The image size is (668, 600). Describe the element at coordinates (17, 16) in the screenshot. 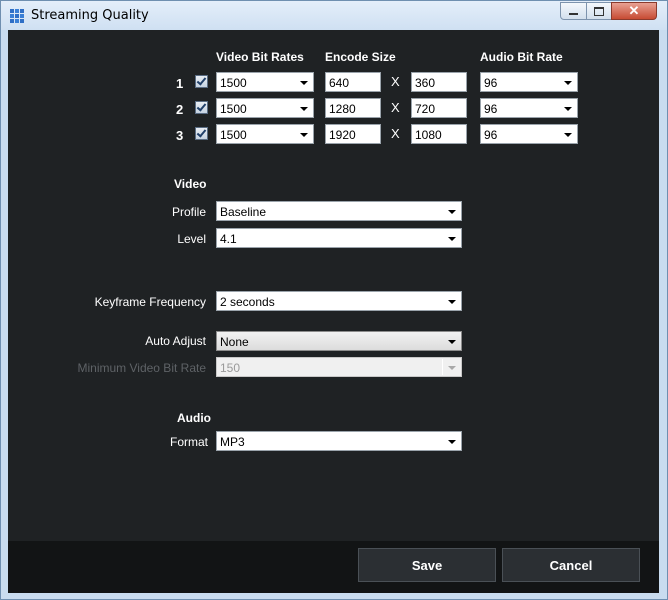

I see `app-grid-icon` at that location.